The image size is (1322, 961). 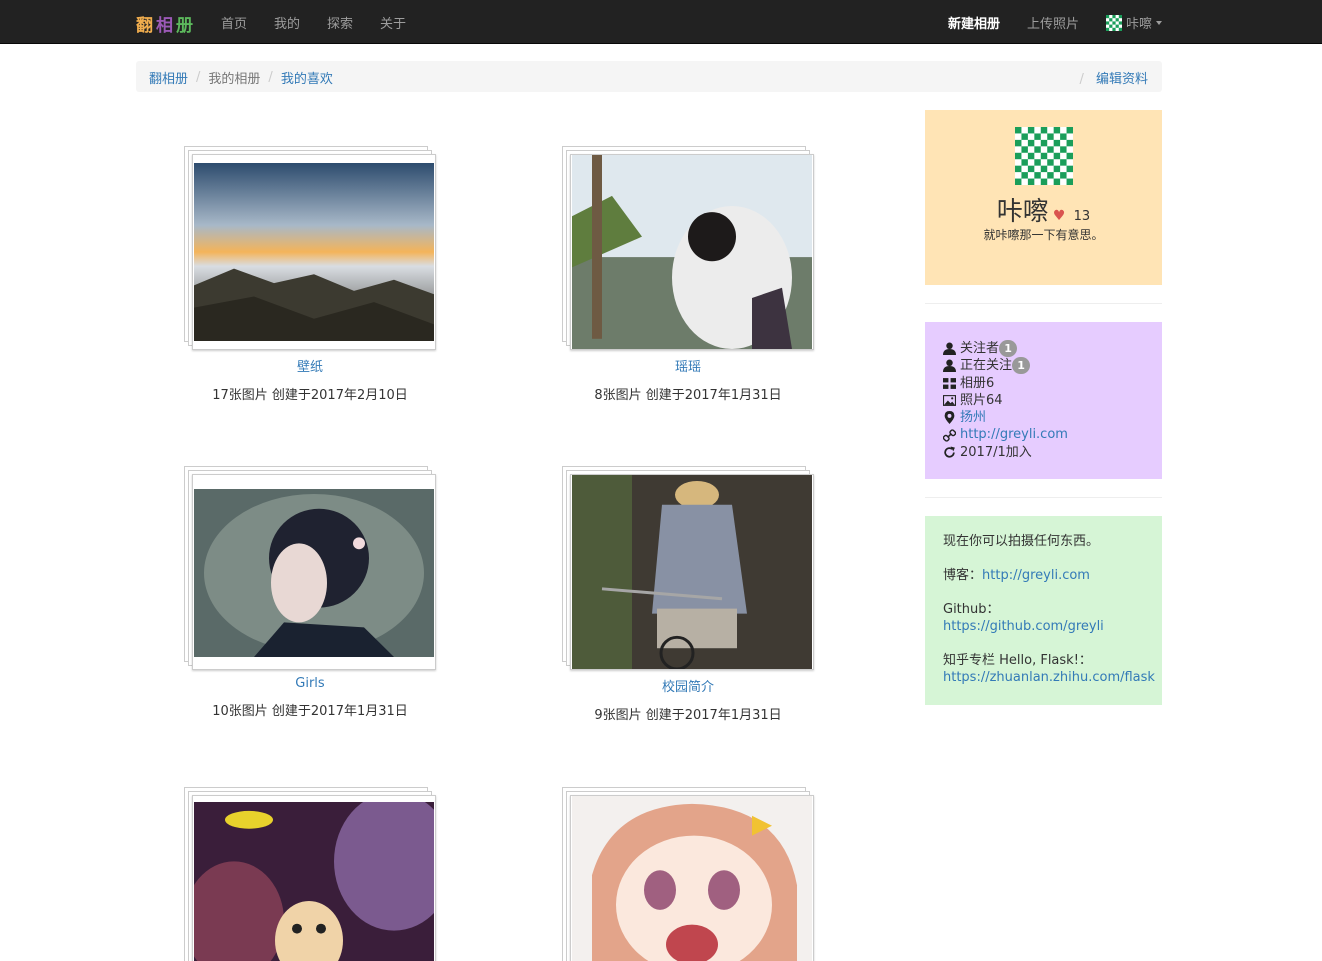 I want to click on photos-count-row: 照片64, so click(x=1043, y=400).